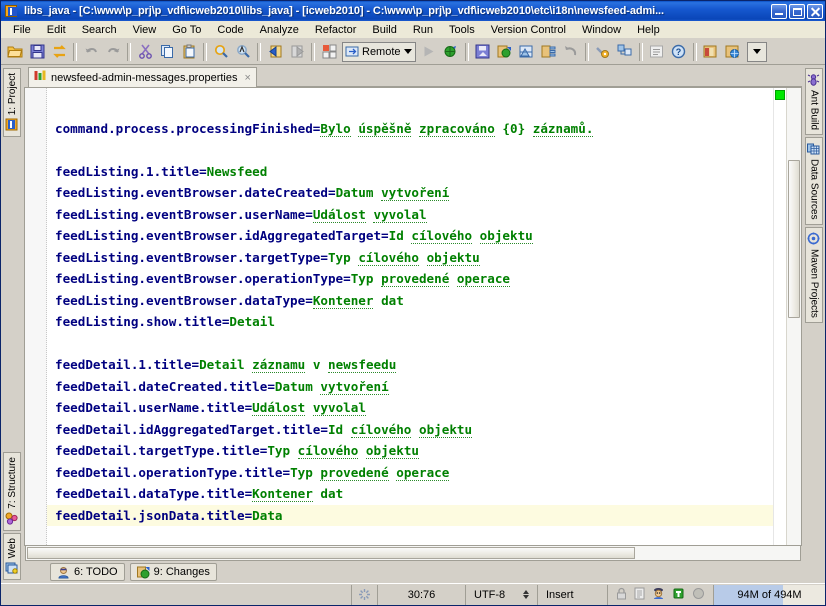 The width and height of the screenshot is (826, 606). I want to click on menu-go-to: Go To, so click(186, 30).